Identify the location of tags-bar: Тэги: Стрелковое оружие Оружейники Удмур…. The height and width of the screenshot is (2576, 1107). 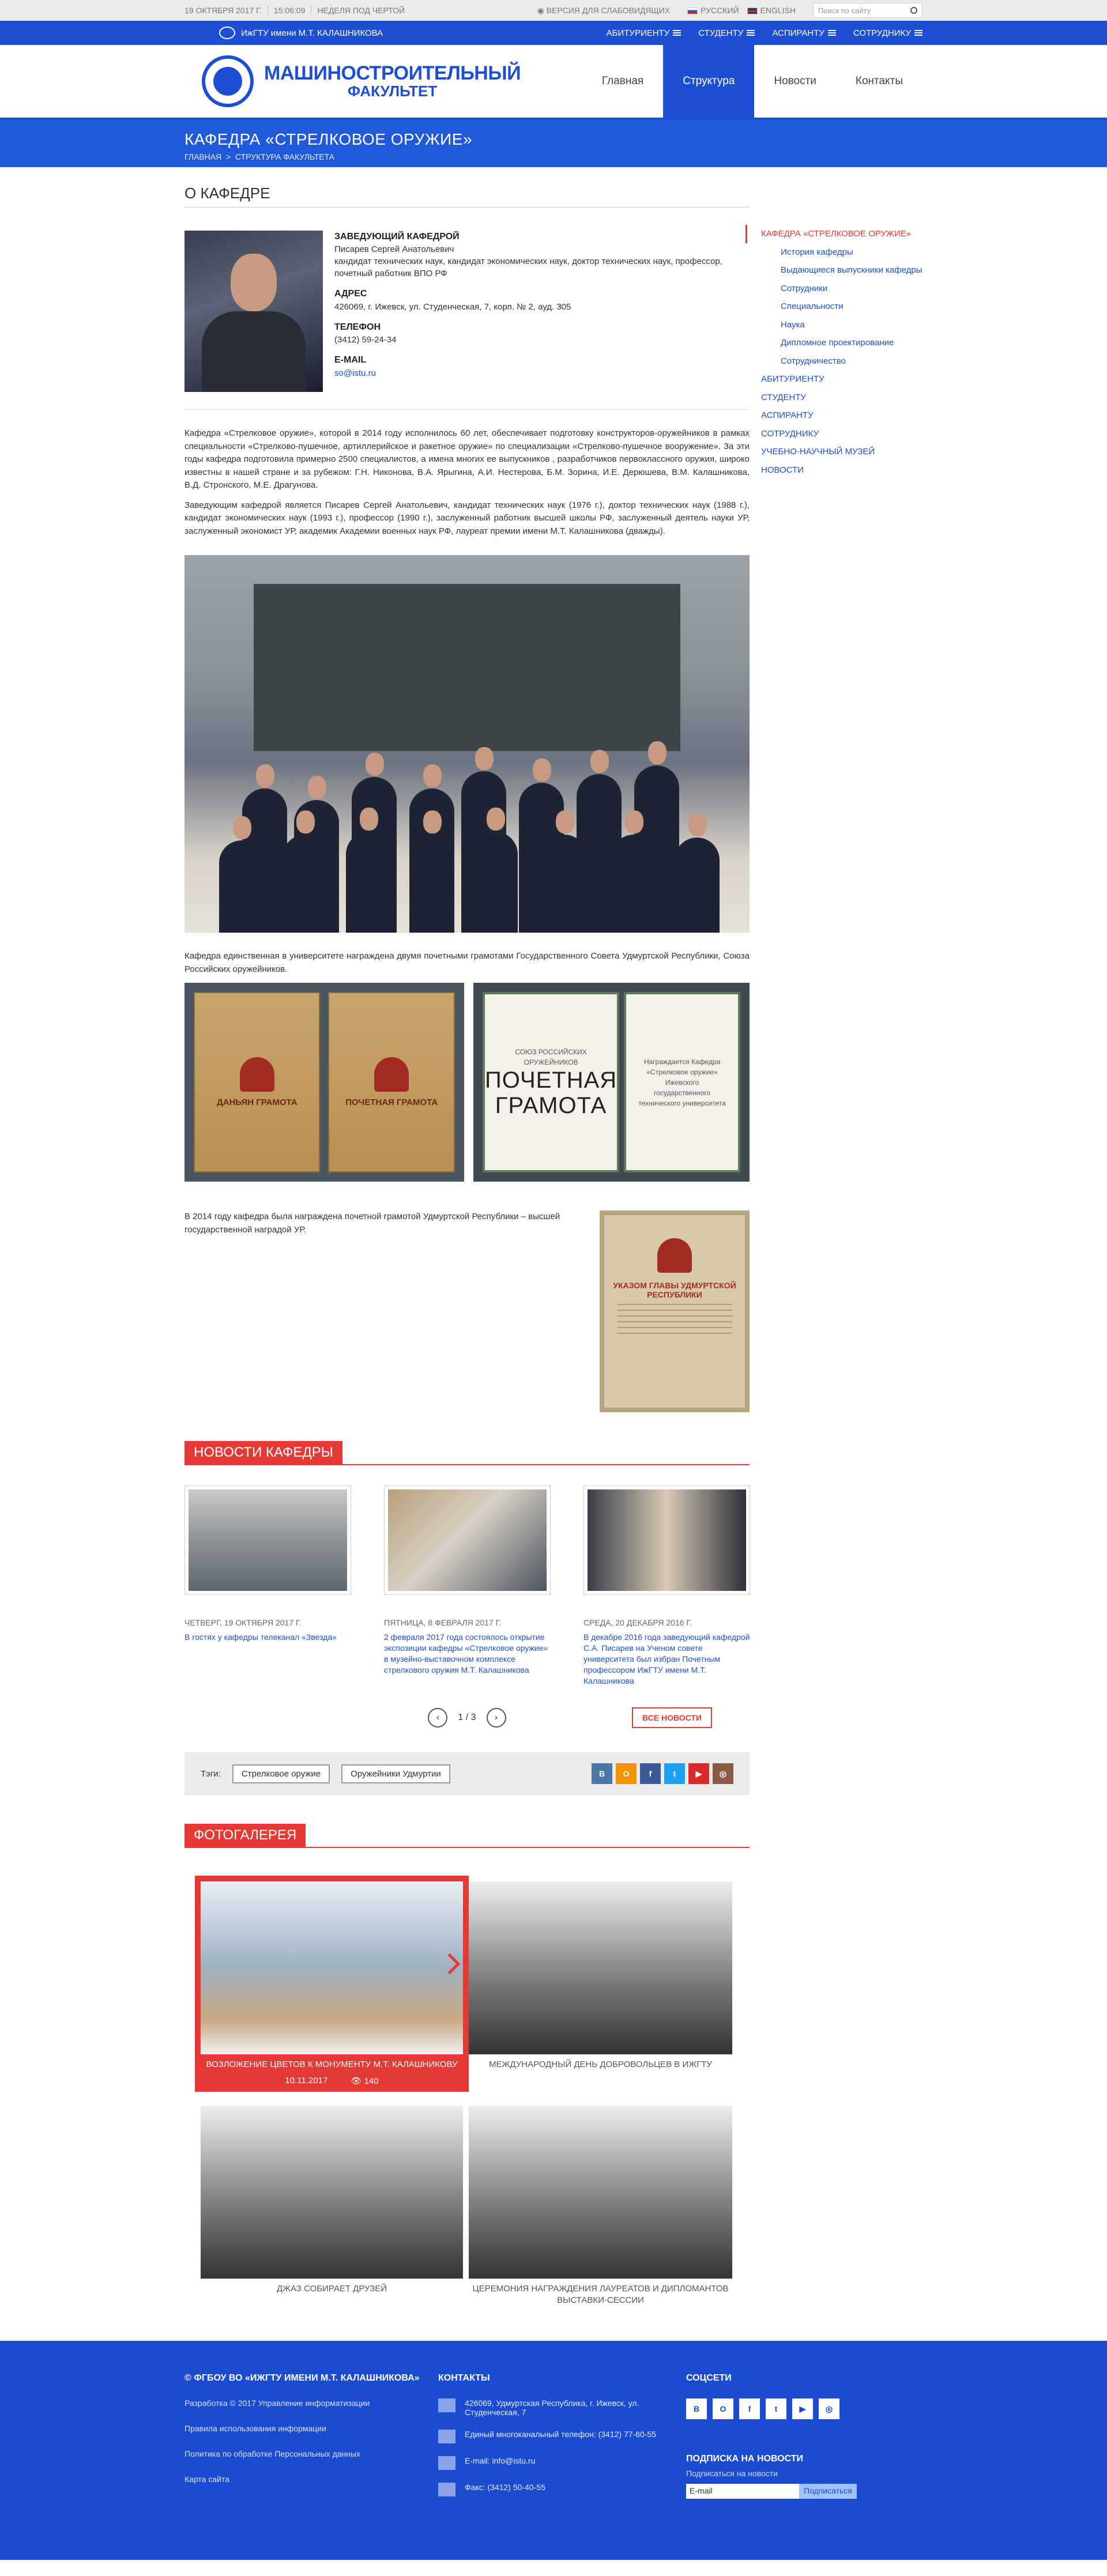
(467, 1774).